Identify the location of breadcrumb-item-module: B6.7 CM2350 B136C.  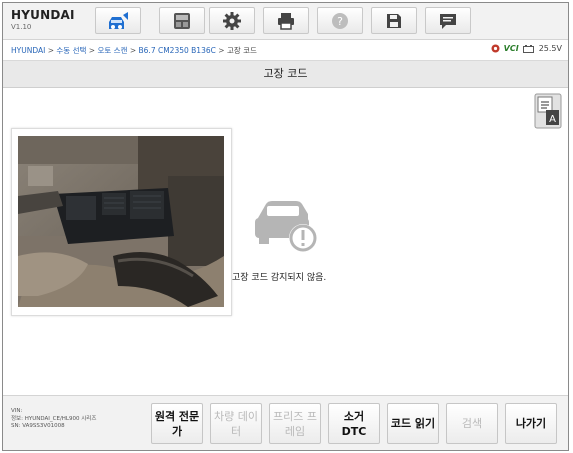
(177, 50).